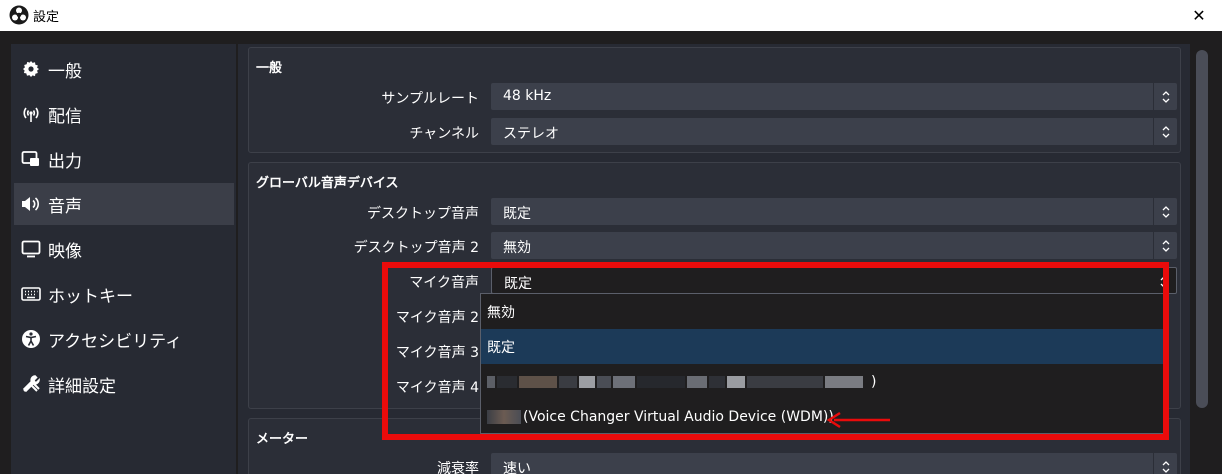 This screenshot has width=1222, height=474. I want to click on sidebar-item-label: ホットキー, so click(90, 296).